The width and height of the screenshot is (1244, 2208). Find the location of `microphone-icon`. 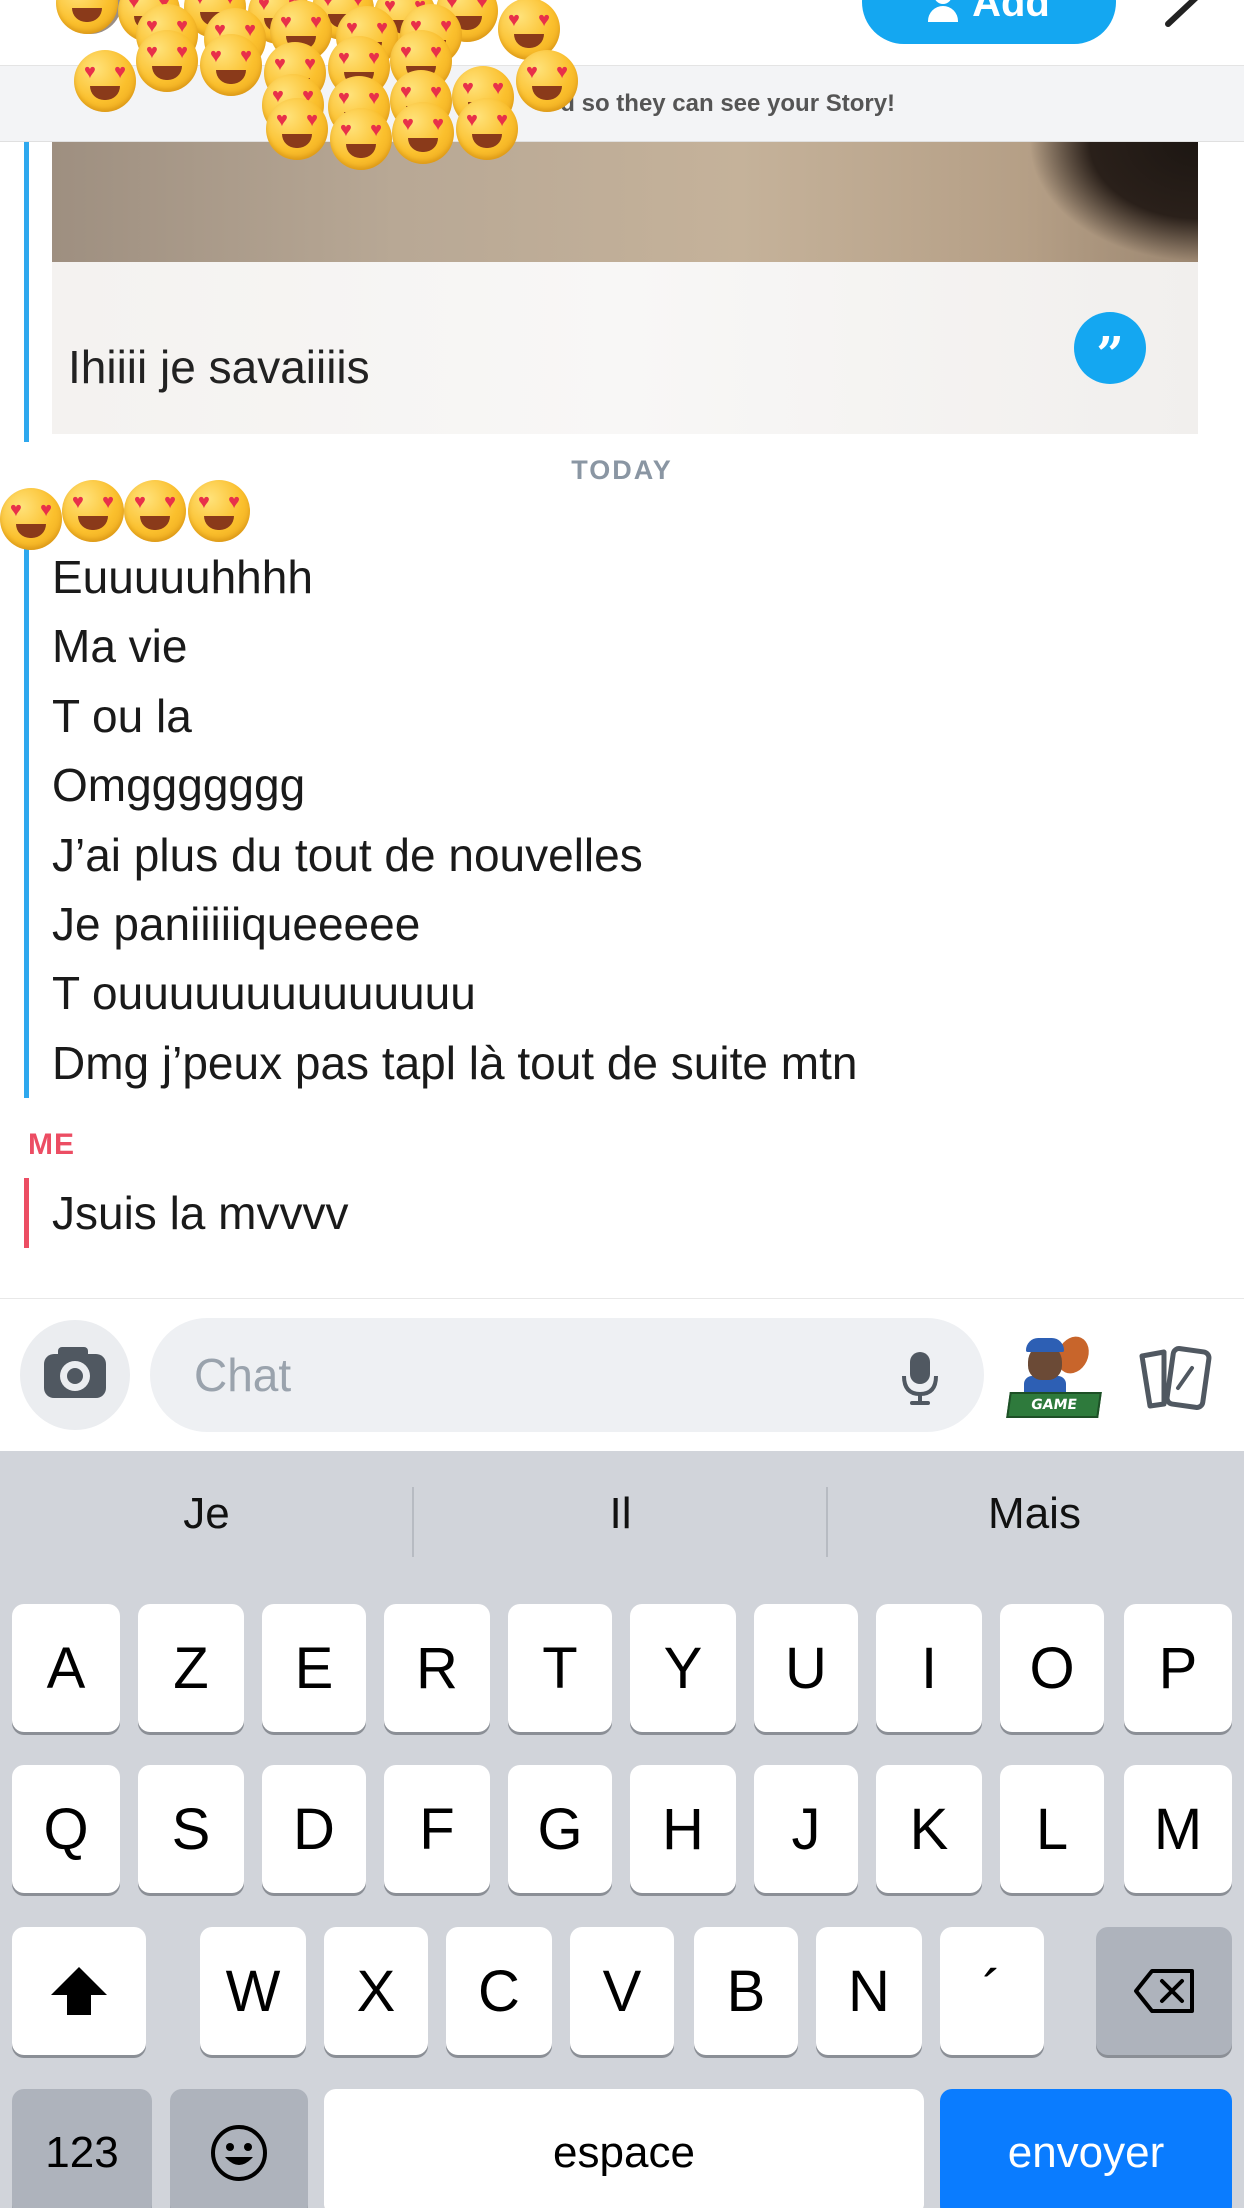

microphone-icon is located at coordinates (920, 1378).